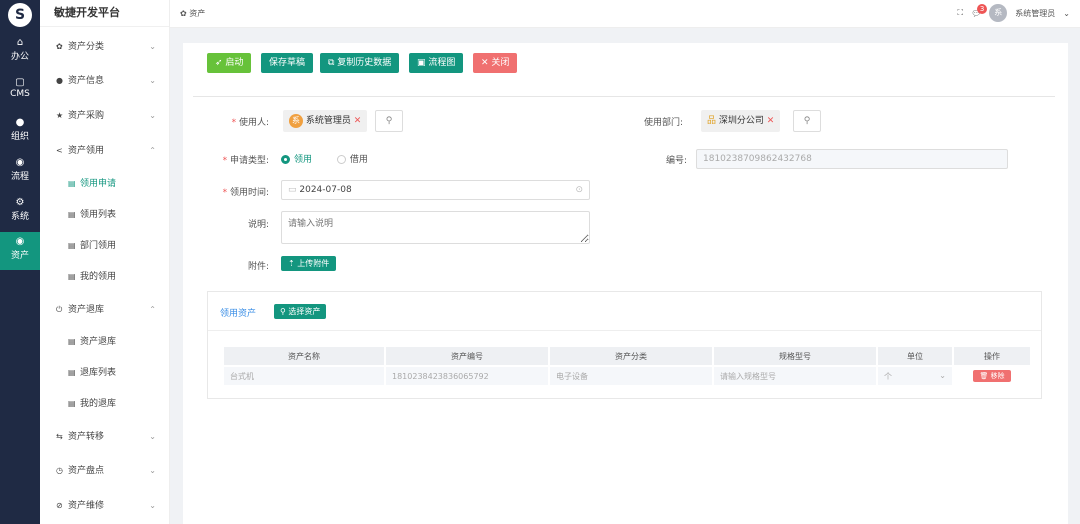  I want to click on sidebar-item-label: 资产信息, so click(86, 81).